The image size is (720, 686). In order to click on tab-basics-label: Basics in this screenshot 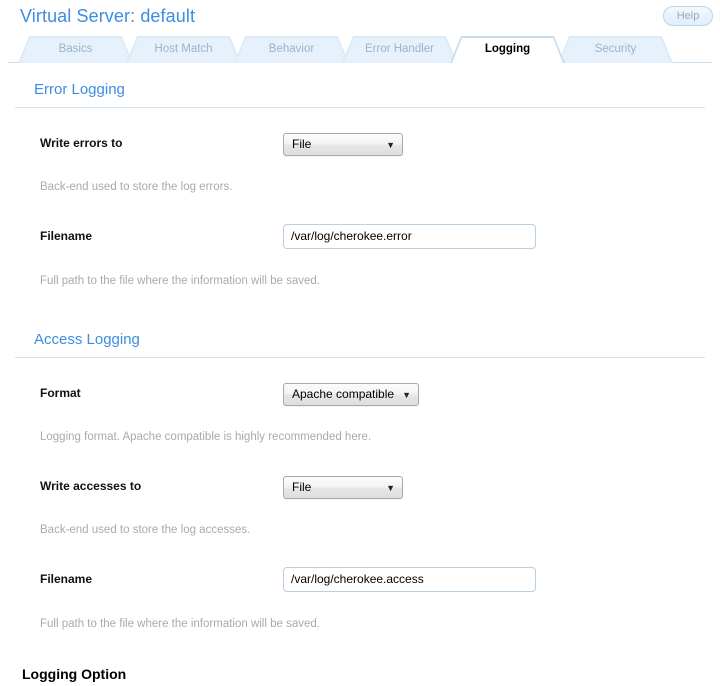, I will do `click(75, 49)`.